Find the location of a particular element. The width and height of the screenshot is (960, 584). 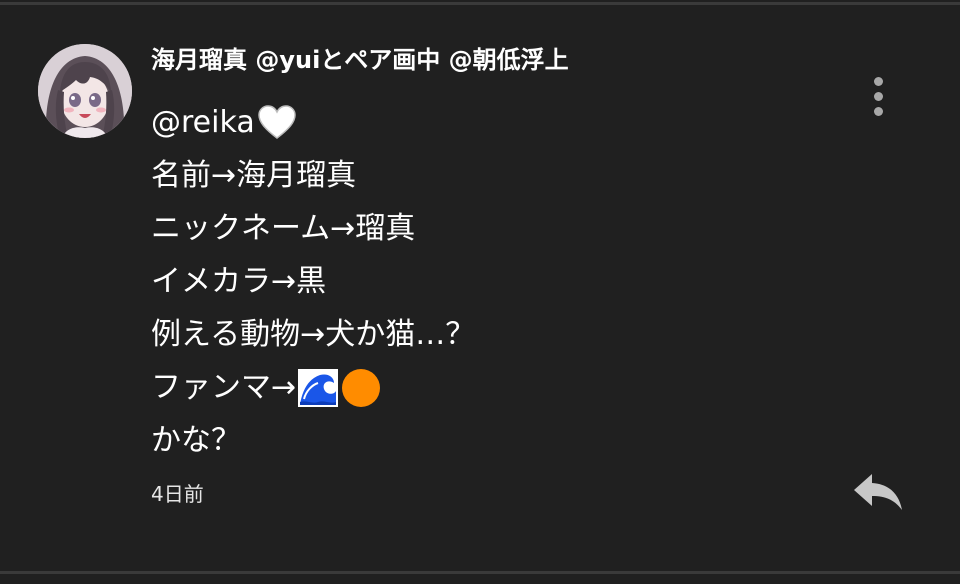

reply-button is located at coordinates (878, 492).